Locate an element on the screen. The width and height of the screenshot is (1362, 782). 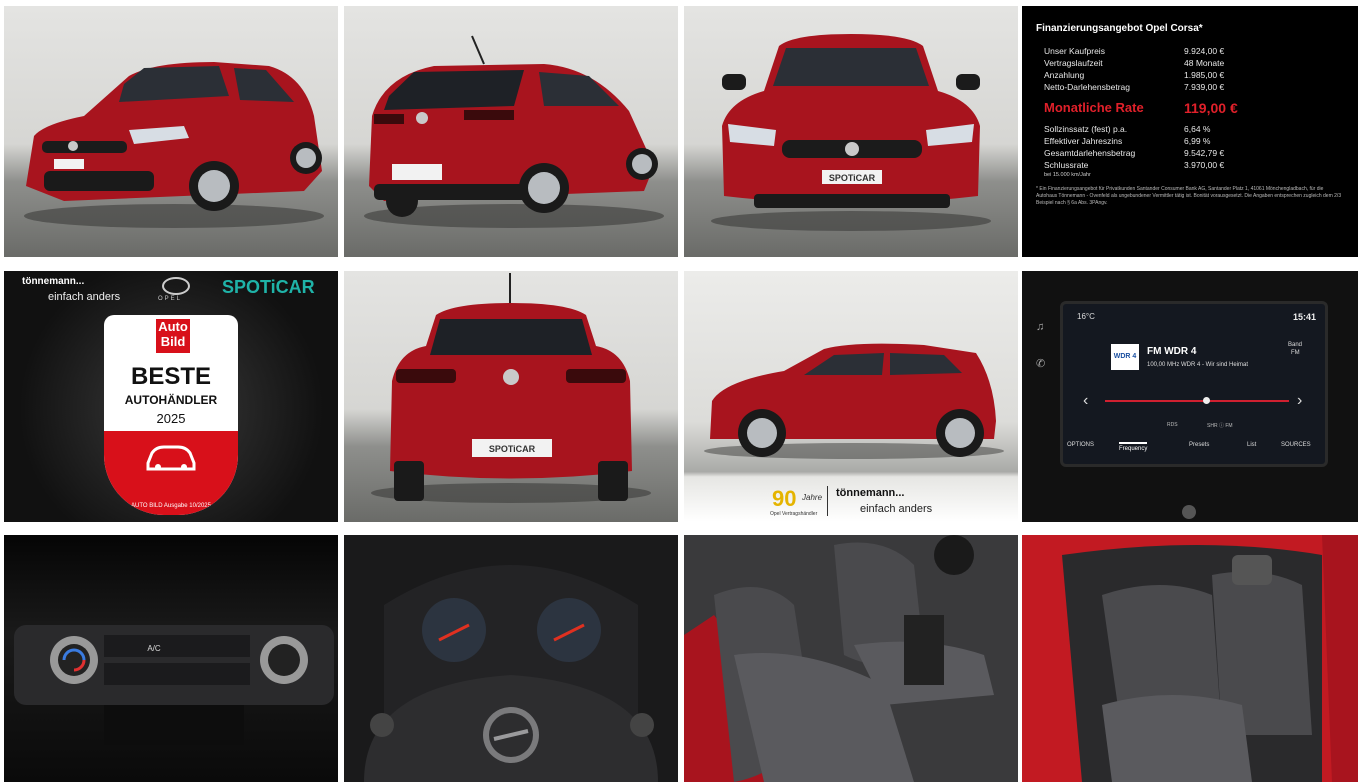
photo-front-three-quarter is located at coordinates (171, 131).